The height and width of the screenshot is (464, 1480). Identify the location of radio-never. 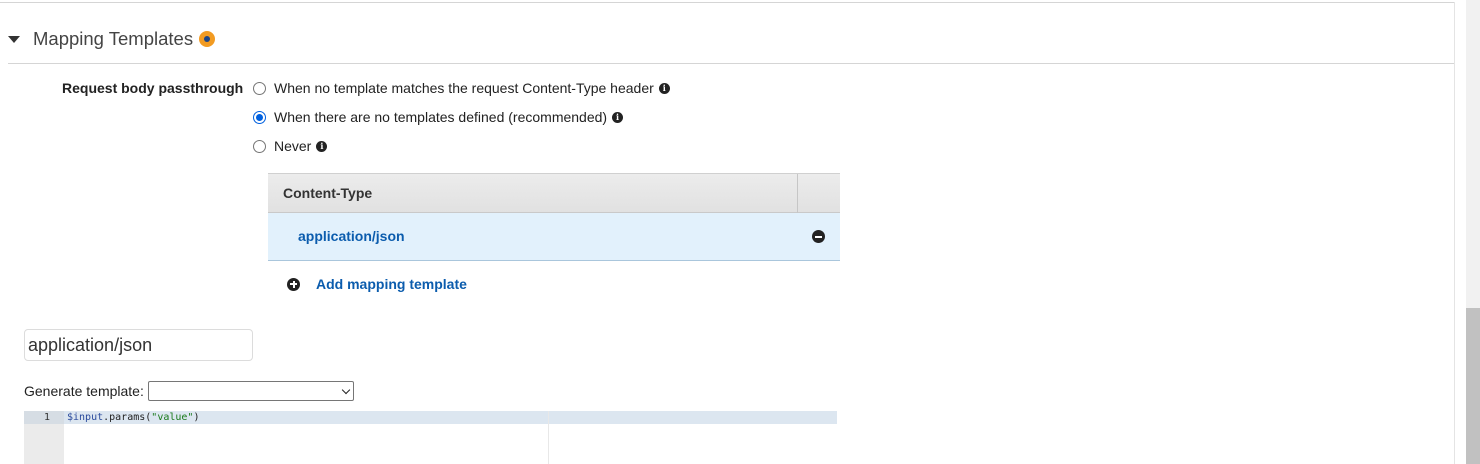
(259, 146).